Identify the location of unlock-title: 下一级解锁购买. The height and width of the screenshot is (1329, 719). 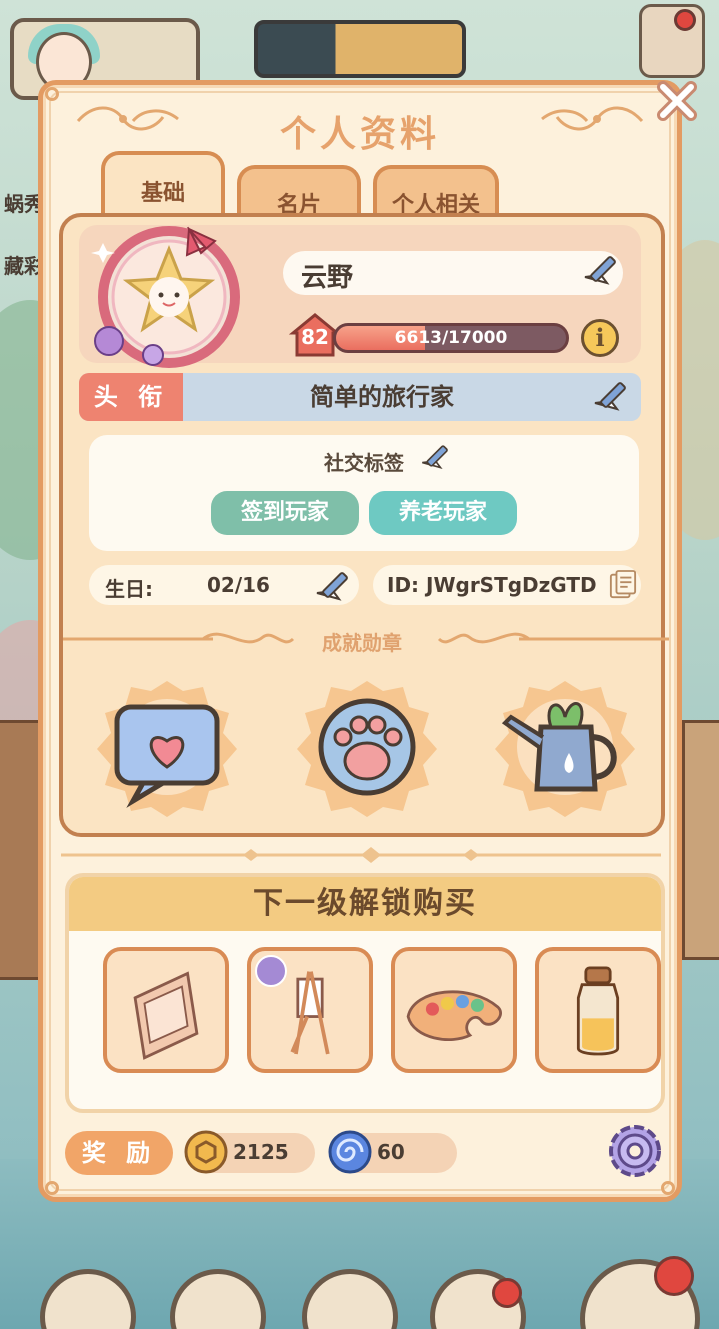
(365, 904).